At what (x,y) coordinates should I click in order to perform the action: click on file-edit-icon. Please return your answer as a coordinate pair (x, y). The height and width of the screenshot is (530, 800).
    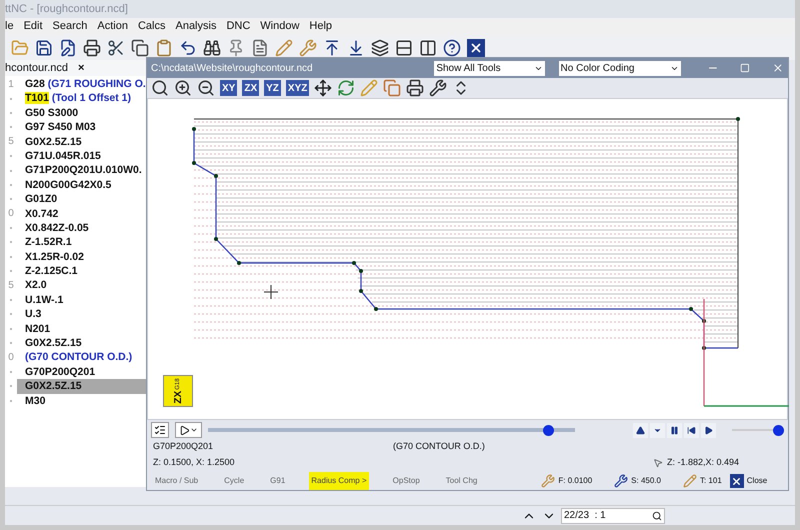
    Looking at the image, I should click on (68, 47).